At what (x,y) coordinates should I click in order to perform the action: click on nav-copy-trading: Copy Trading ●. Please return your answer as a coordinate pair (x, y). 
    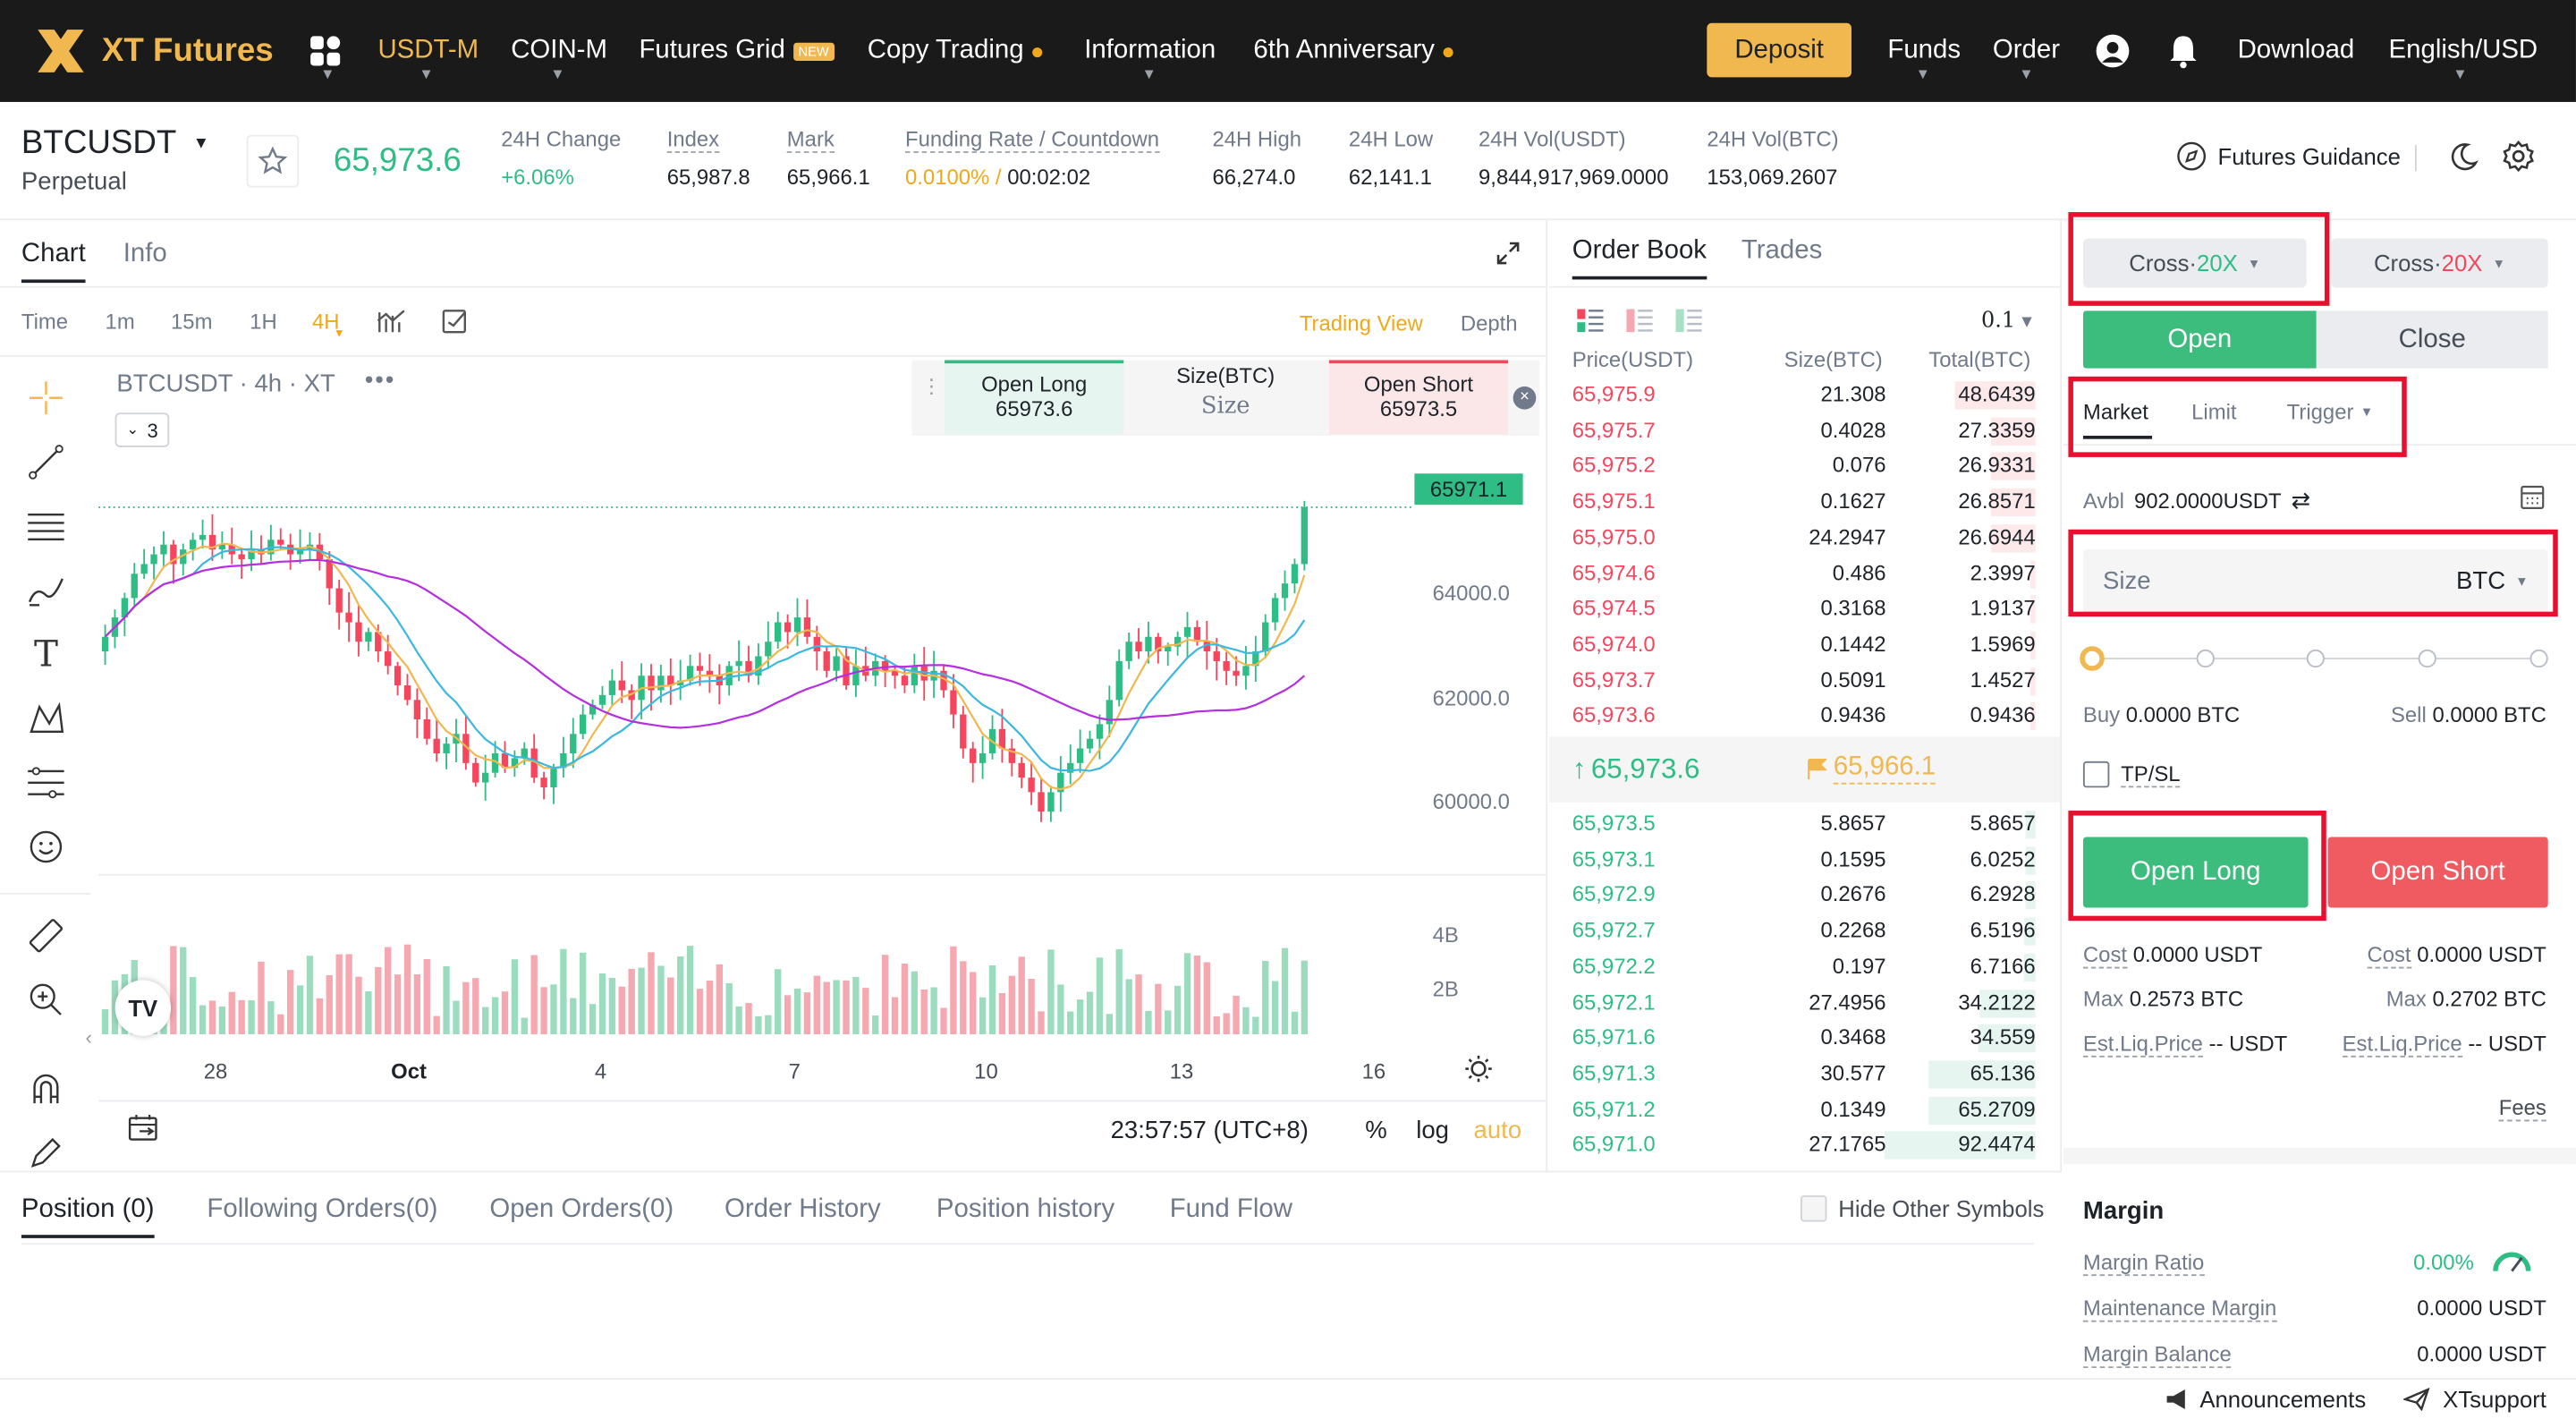
    Looking at the image, I should click on (956, 51).